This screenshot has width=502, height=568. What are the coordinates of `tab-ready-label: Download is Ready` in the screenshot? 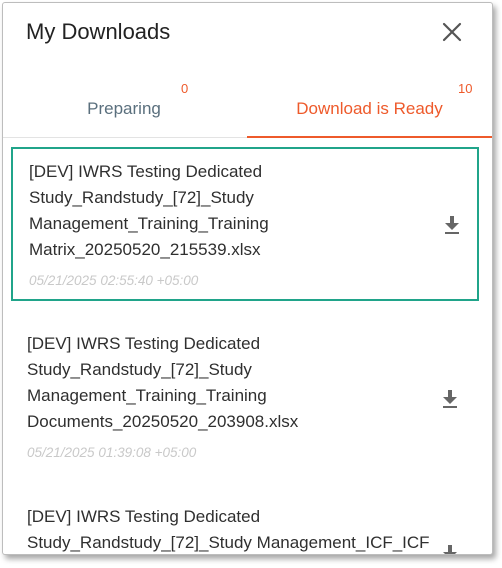 It's located at (369, 108).